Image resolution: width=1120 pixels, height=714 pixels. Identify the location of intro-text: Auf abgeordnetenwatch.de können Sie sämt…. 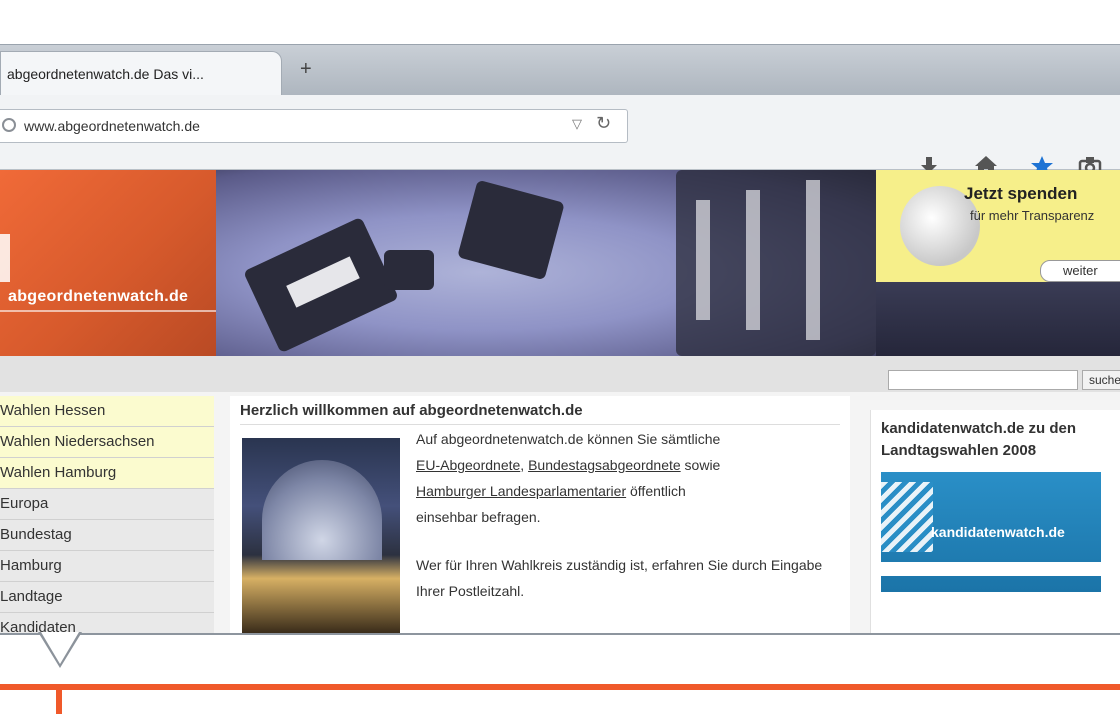
(568, 439).